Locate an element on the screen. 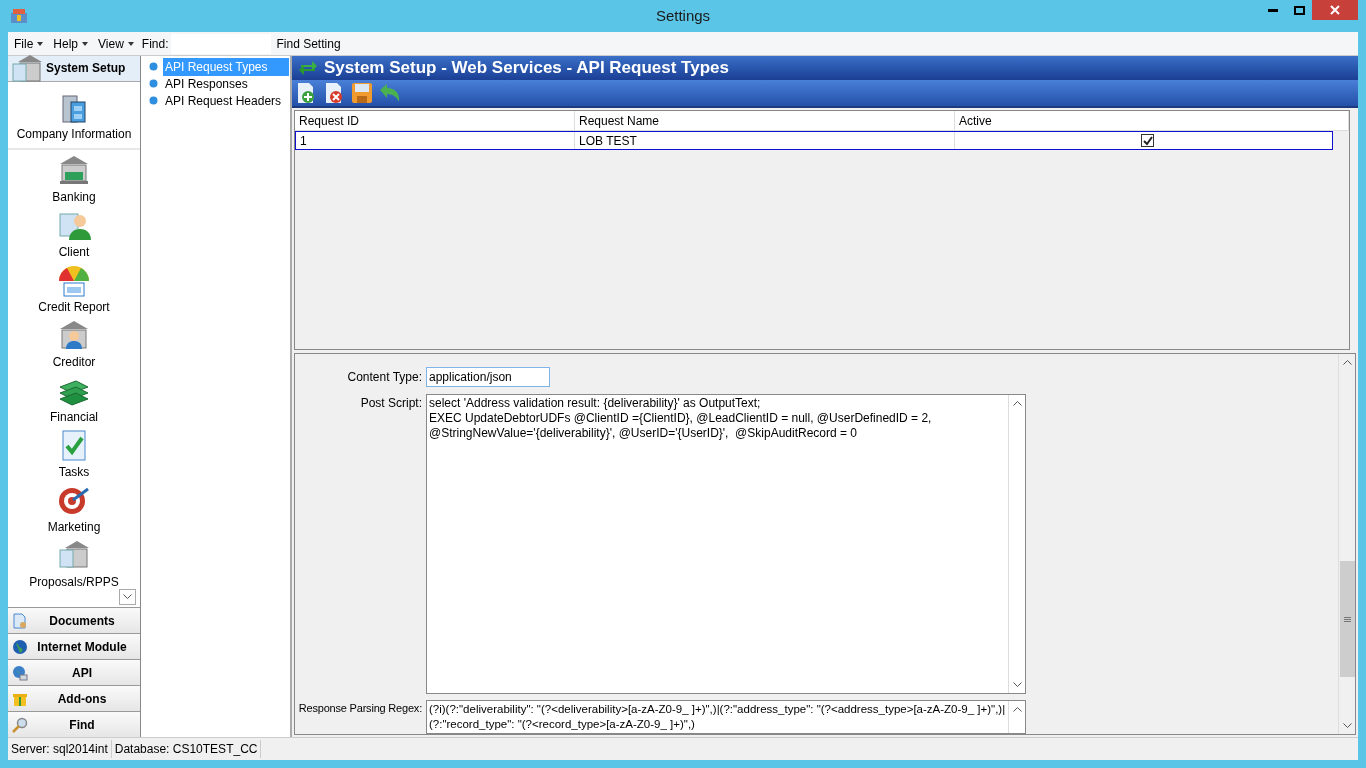 The height and width of the screenshot is (768, 1366). nav-item: Tasks is located at coordinates (74, 454).